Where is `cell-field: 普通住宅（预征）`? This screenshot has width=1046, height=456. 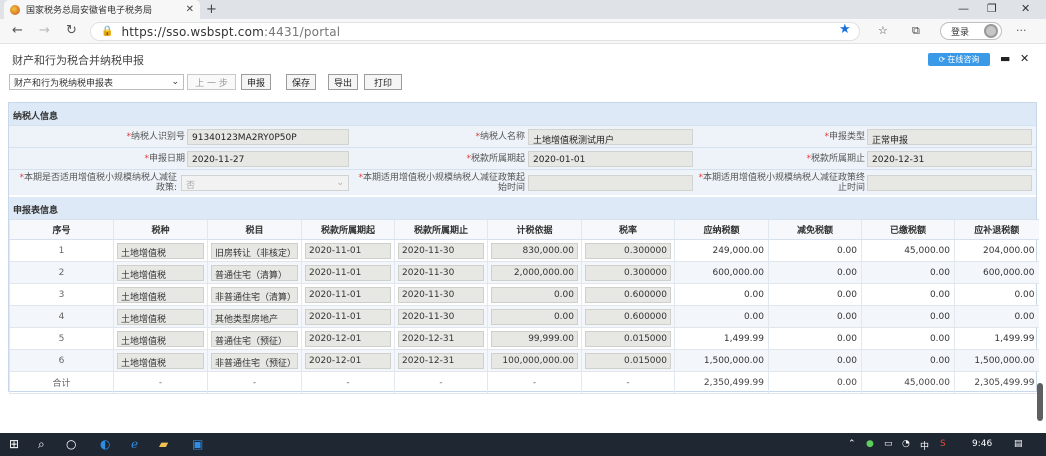
cell-field: 普通住宅（预征） is located at coordinates (254, 338).